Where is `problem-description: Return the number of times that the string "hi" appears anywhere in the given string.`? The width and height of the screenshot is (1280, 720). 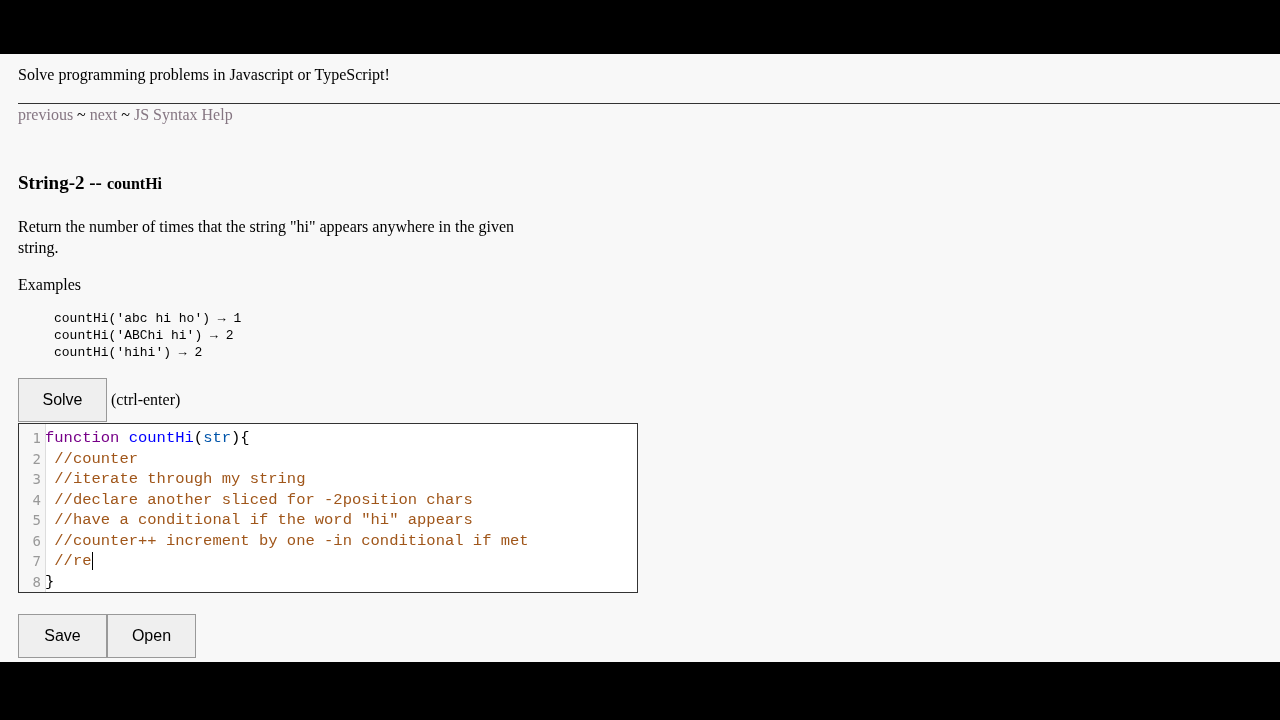 problem-description: Return the number of times that the string "hi" appears anywhere in the given string. is located at coordinates (267, 237).